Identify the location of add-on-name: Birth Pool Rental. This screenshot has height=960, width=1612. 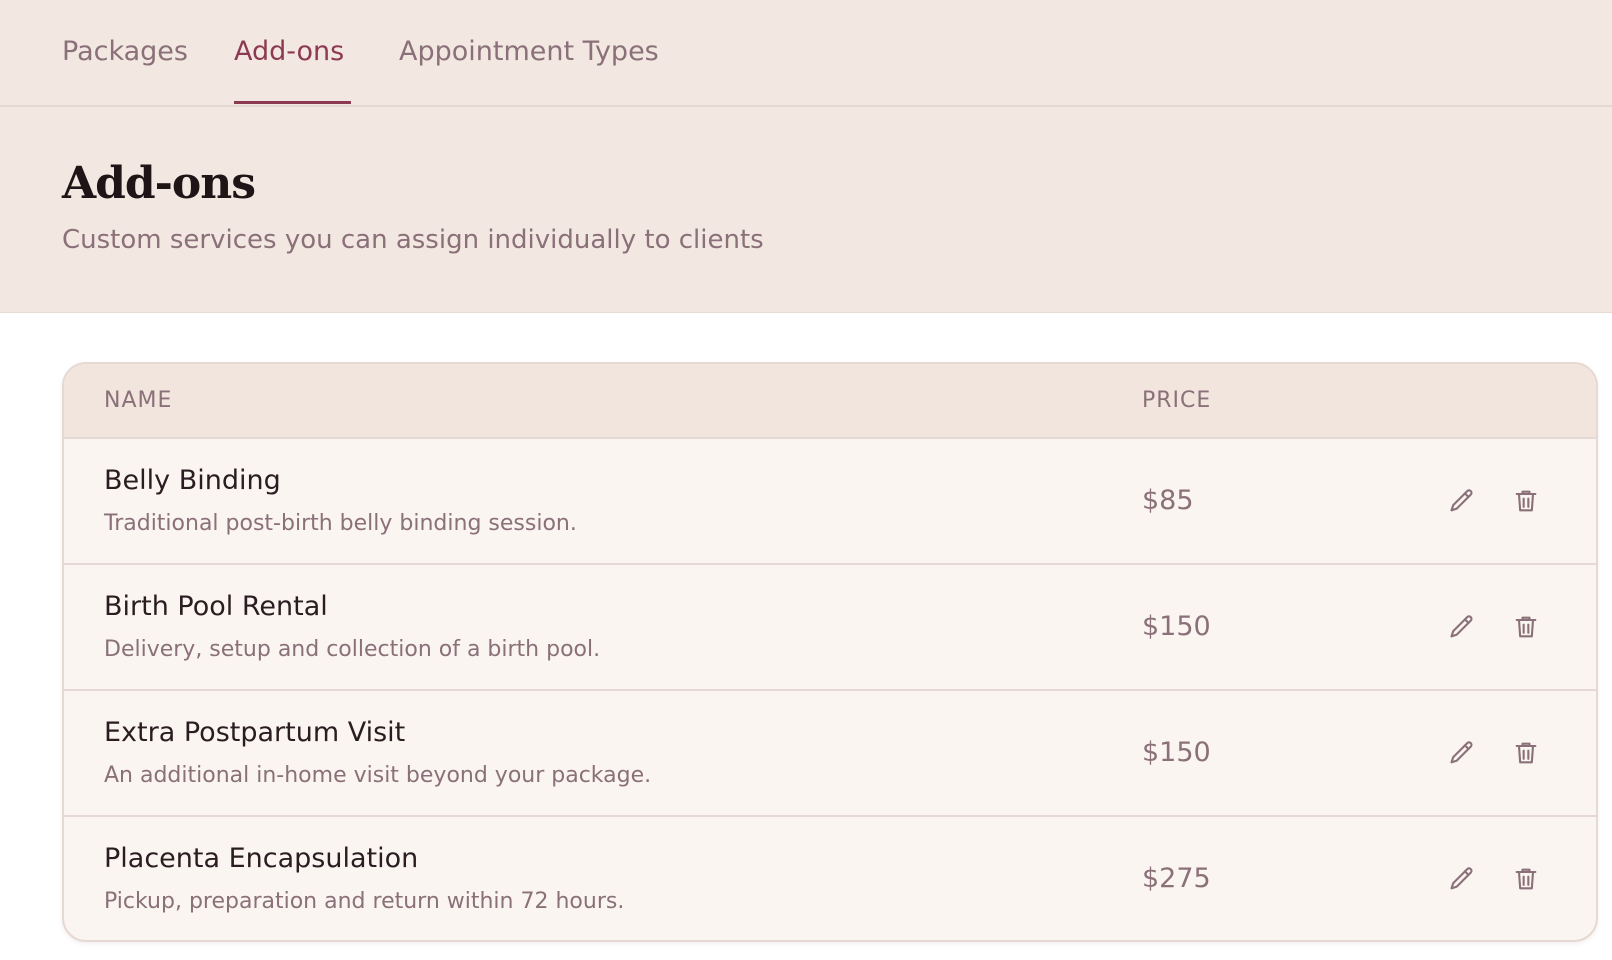
(216, 606).